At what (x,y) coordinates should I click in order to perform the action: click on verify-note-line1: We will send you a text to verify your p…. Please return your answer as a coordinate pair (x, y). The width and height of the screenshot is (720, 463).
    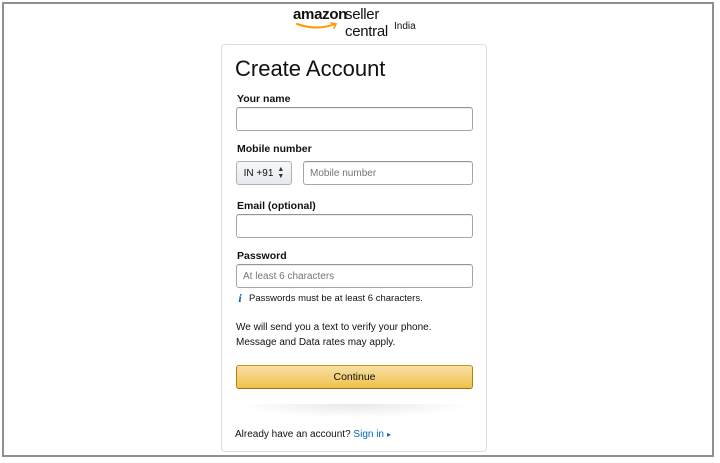
    Looking at the image, I should click on (334, 327).